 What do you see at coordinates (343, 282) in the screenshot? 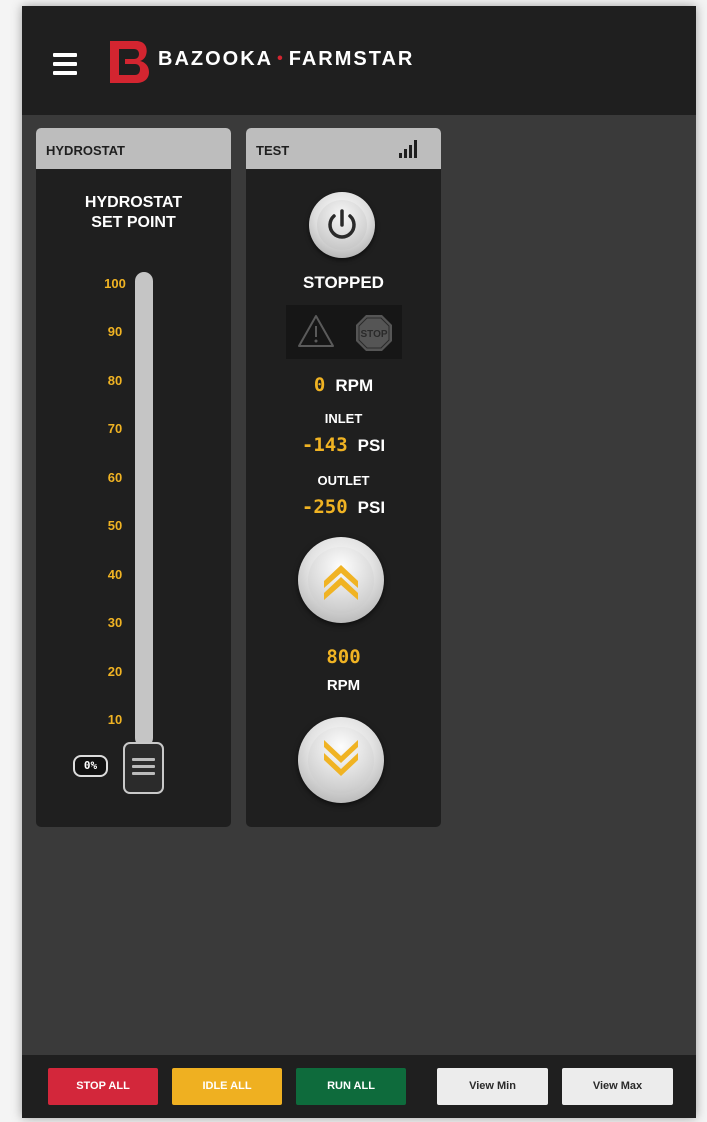
I see `engine-status: STOPPED` at bounding box center [343, 282].